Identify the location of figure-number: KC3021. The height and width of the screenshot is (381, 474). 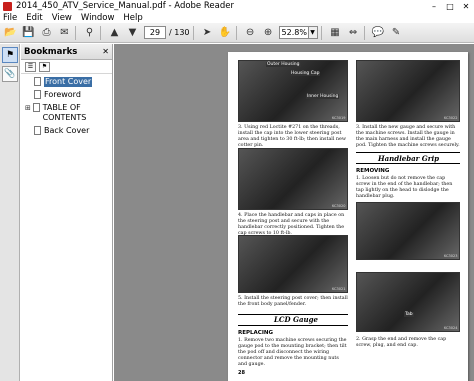
(339, 289).